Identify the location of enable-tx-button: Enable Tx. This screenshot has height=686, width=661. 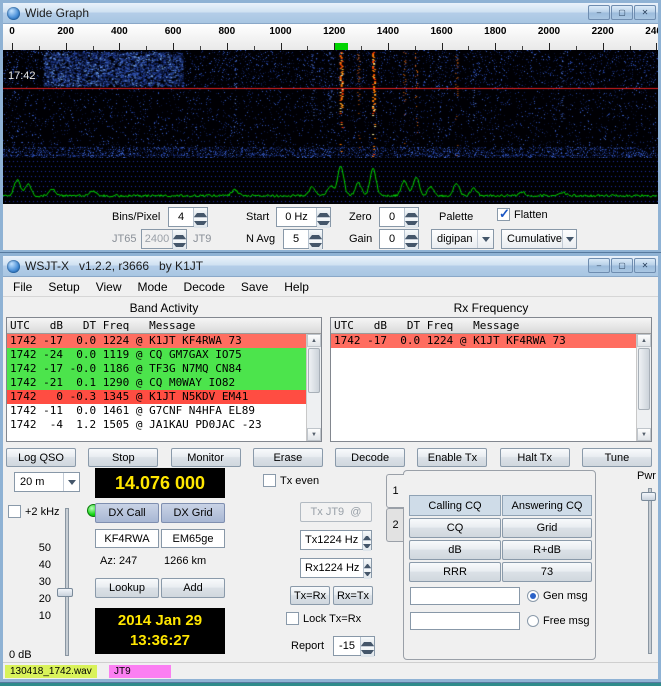
(452, 457).